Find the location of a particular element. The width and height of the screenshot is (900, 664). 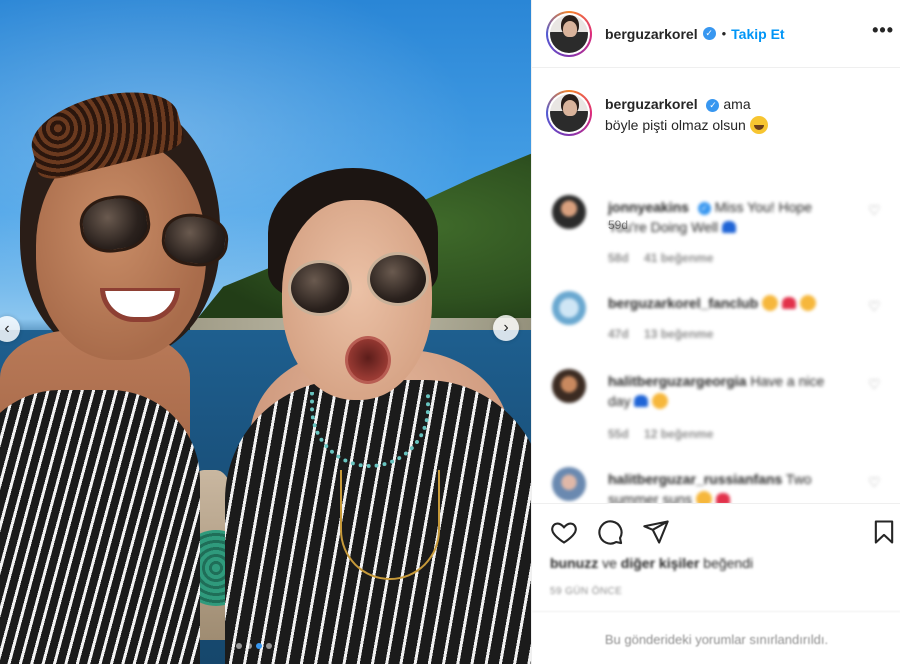

comment-meta: 47d 13 beğenme is located at coordinates (666, 334).